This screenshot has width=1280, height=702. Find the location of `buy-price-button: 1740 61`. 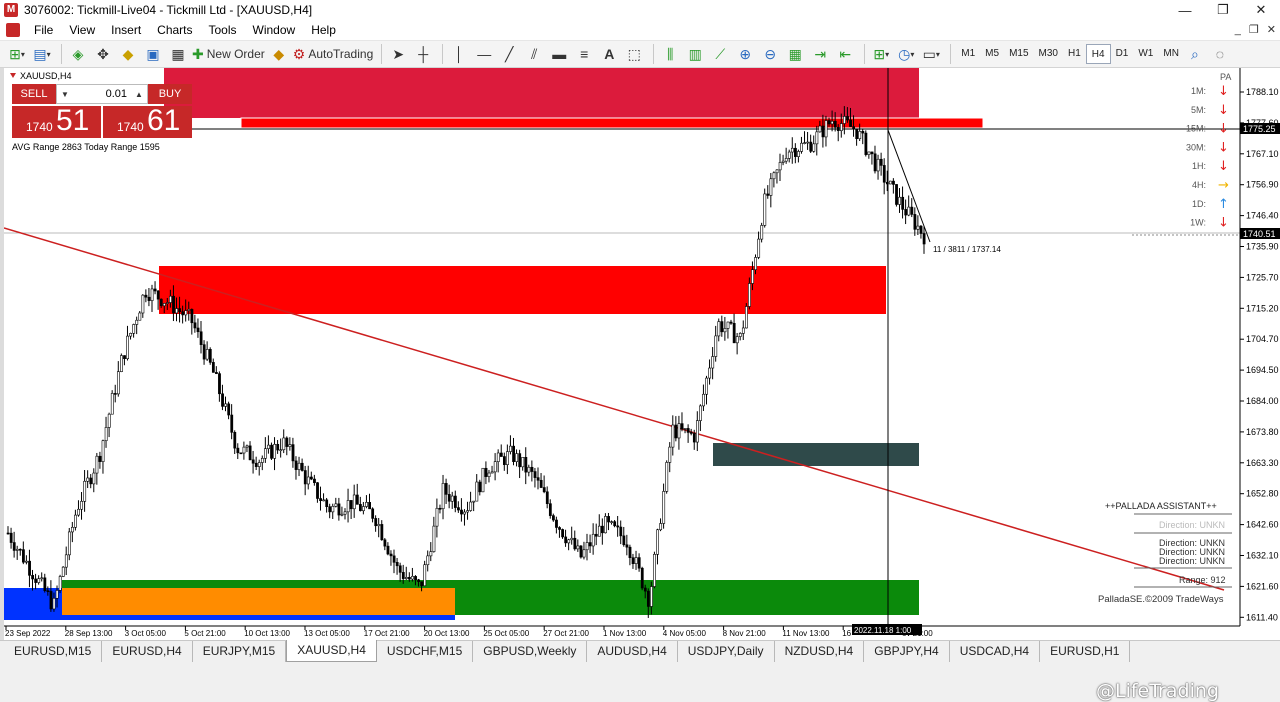

buy-price-button: 1740 61 is located at coordinates (147, 121).